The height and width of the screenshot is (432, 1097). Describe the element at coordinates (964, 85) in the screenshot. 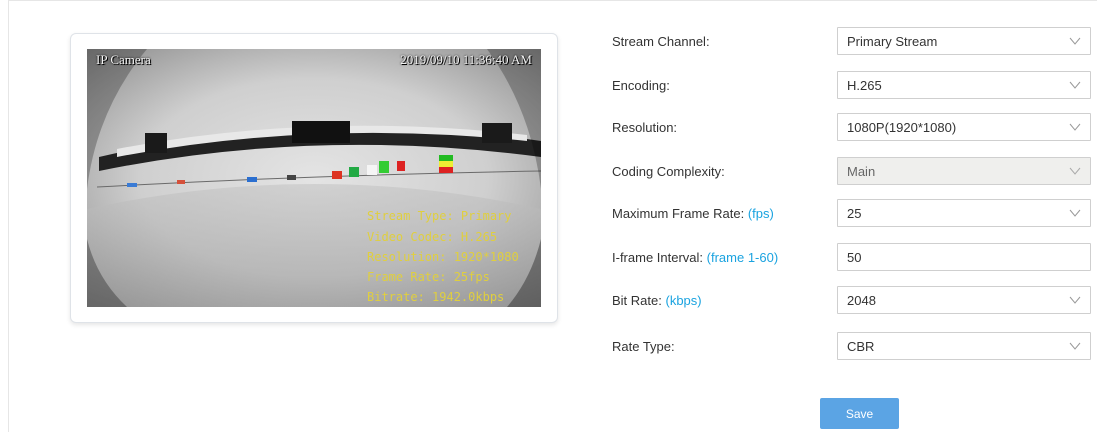

I see `encoding-select: H.265` at that location.